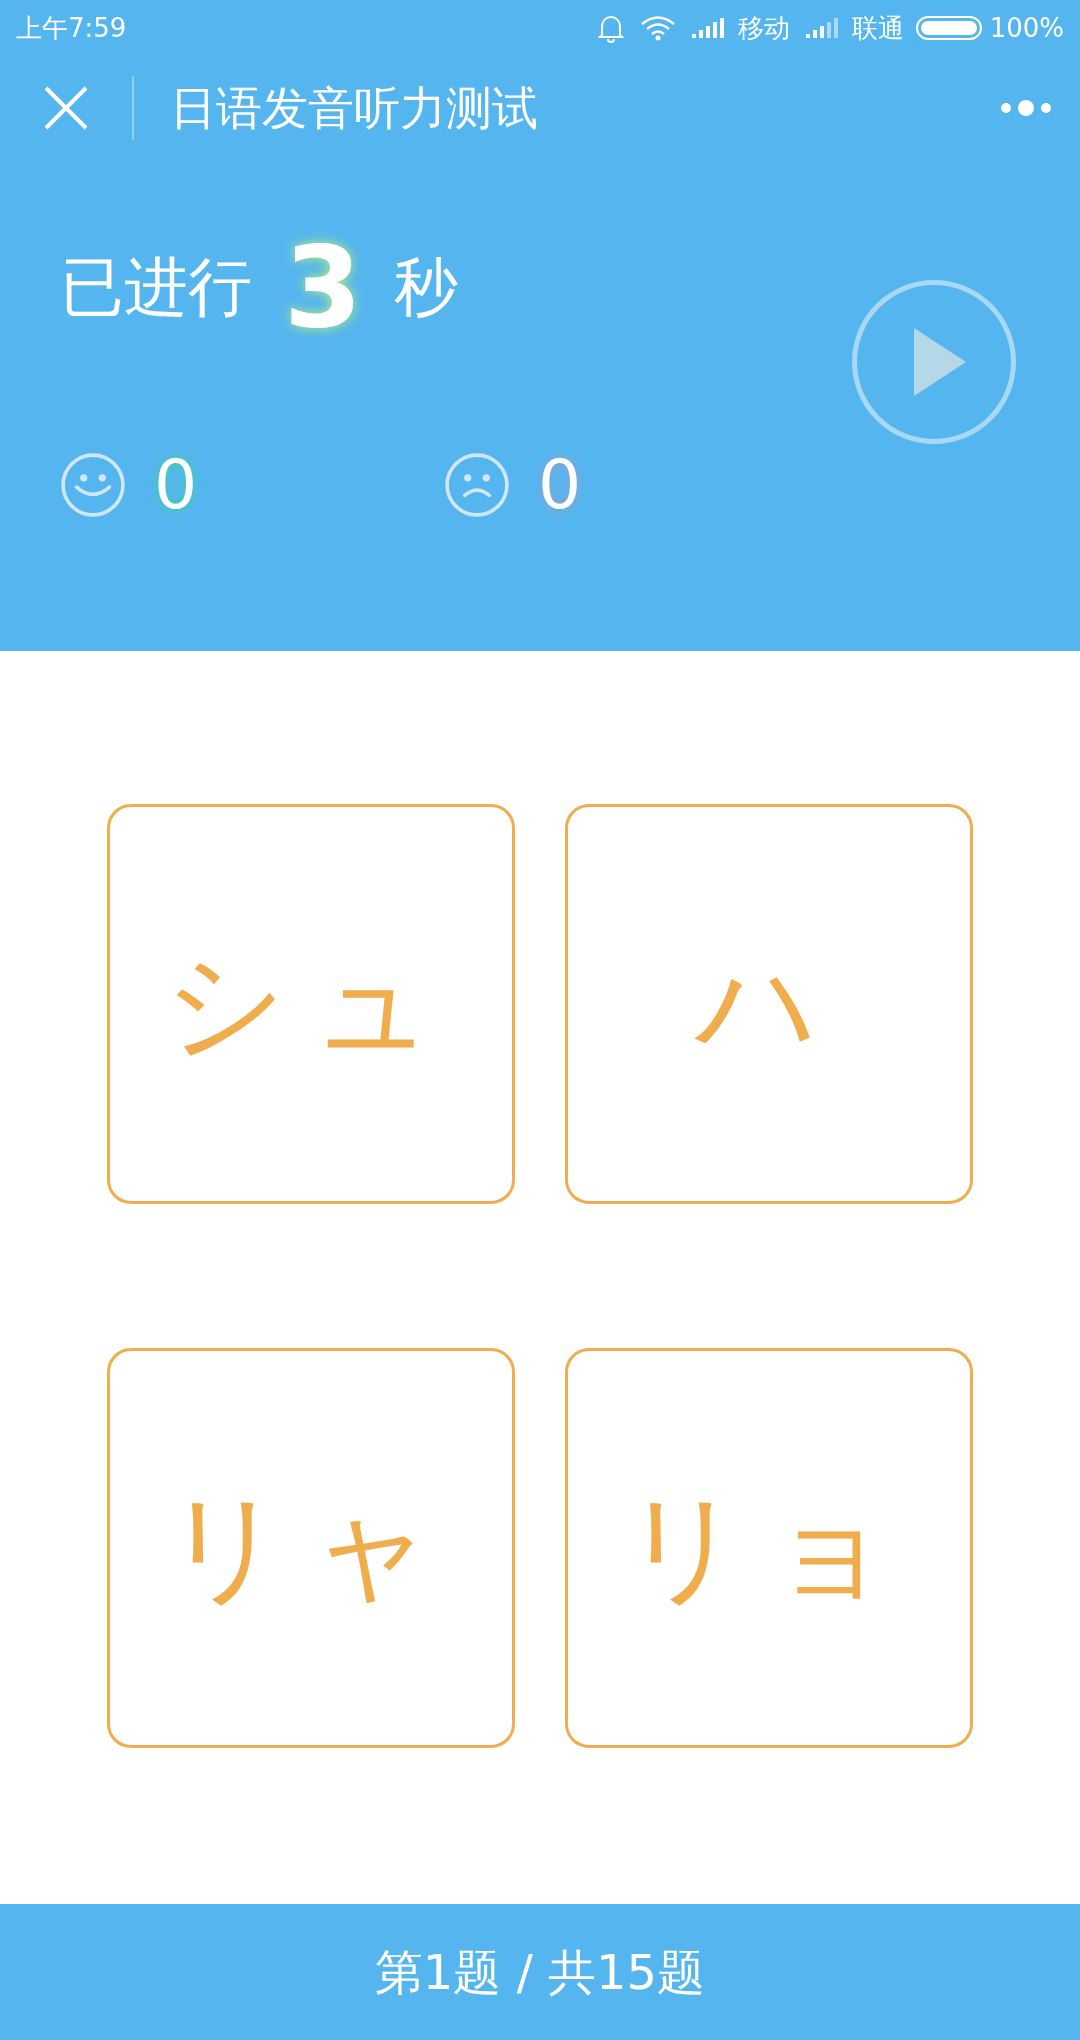 This screenshot has width=1080, height=2040. Describe the element at coordinates (769, 1004) in the screenshot. I see `answer-option: ハ` at that location.